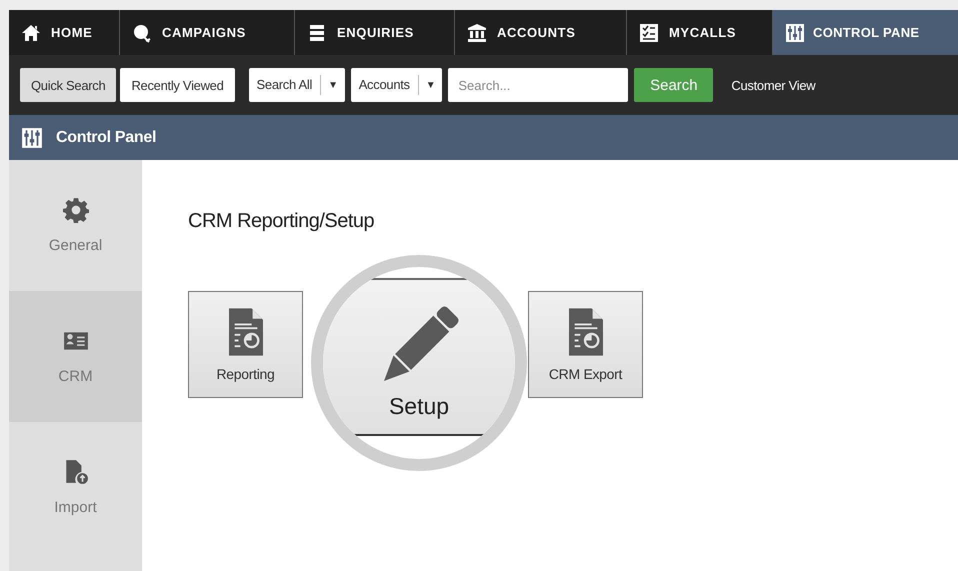 This screenshot has width=958, height=571. What do you see at coordinates (773, 85) in the screenshot?
I see `customer-view-link: Customer View` at bounding box center [773, 85].